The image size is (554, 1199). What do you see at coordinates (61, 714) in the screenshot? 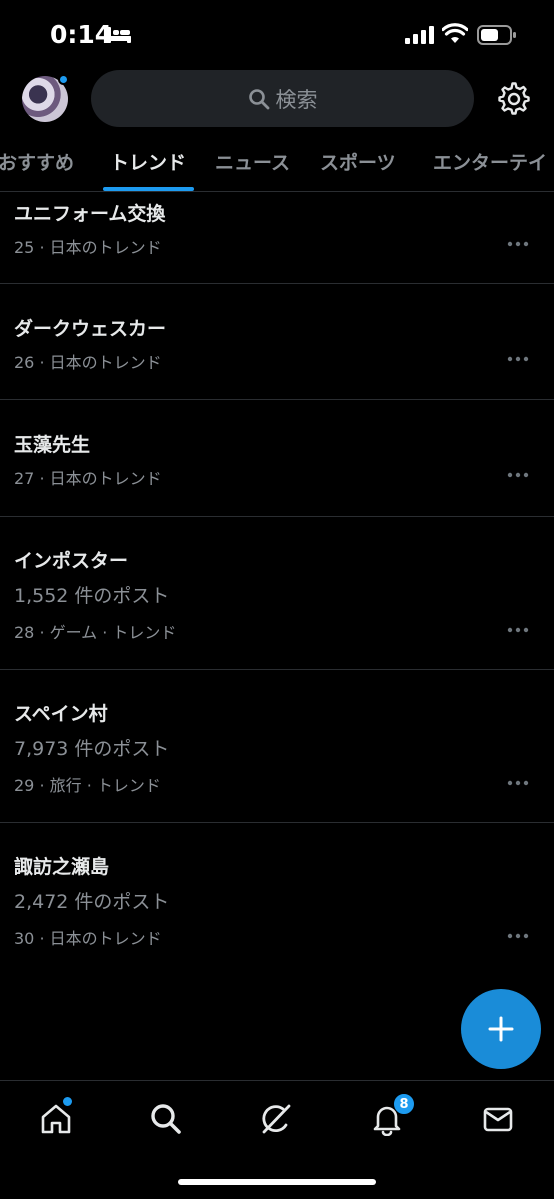
I see `trend-title: スペイン村` at bounding box center [61, 714].